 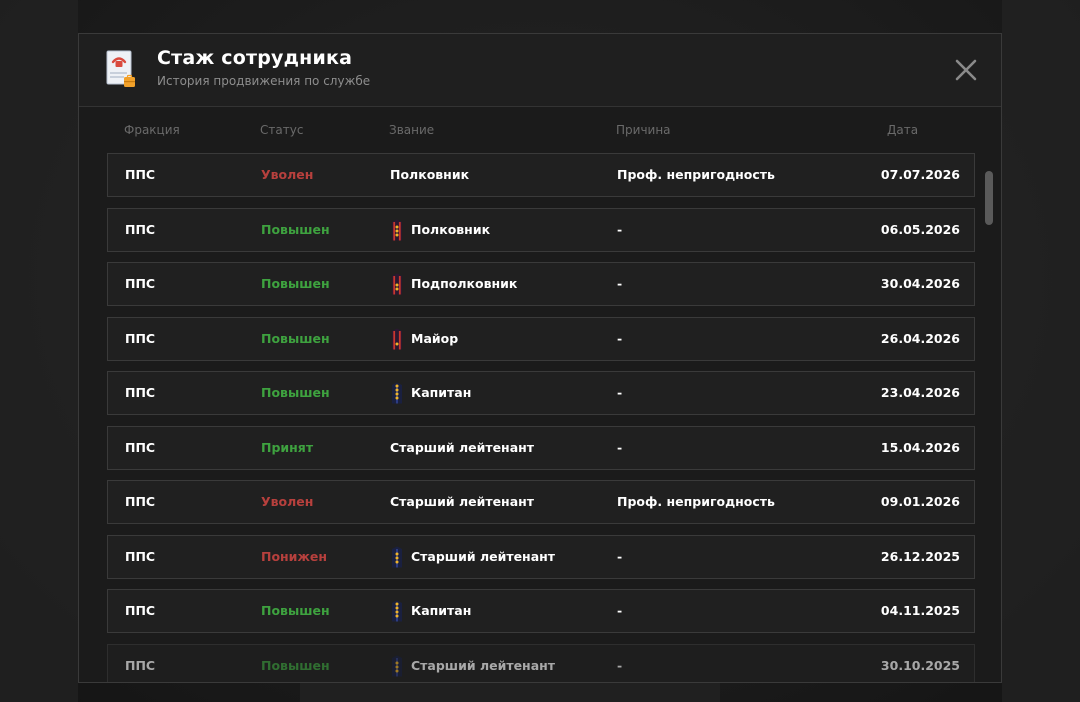 What do you see at coordinates (920, 229) in the screenshot?
I see `row-date: 06.05.2026` at bounding box center [920, 229].